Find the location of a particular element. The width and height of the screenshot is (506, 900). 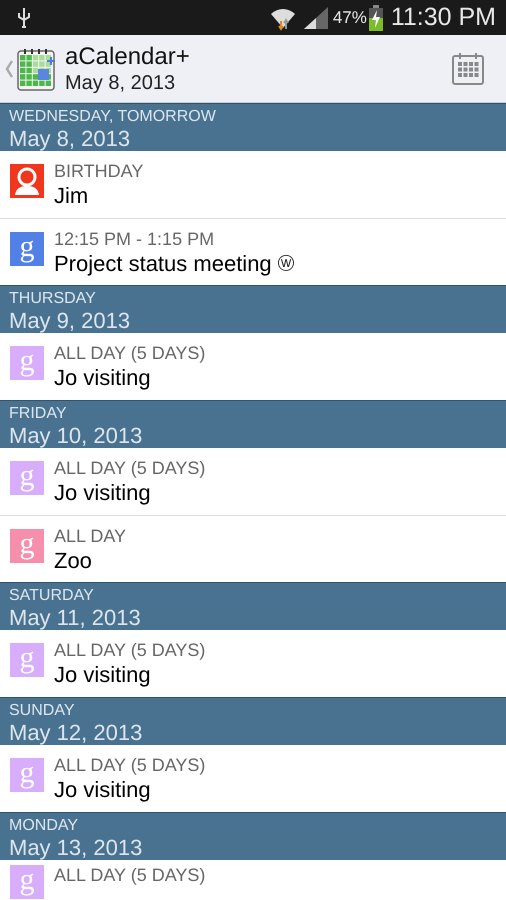

weekday-label: THURSDAY is located at coordinates (53, 298).